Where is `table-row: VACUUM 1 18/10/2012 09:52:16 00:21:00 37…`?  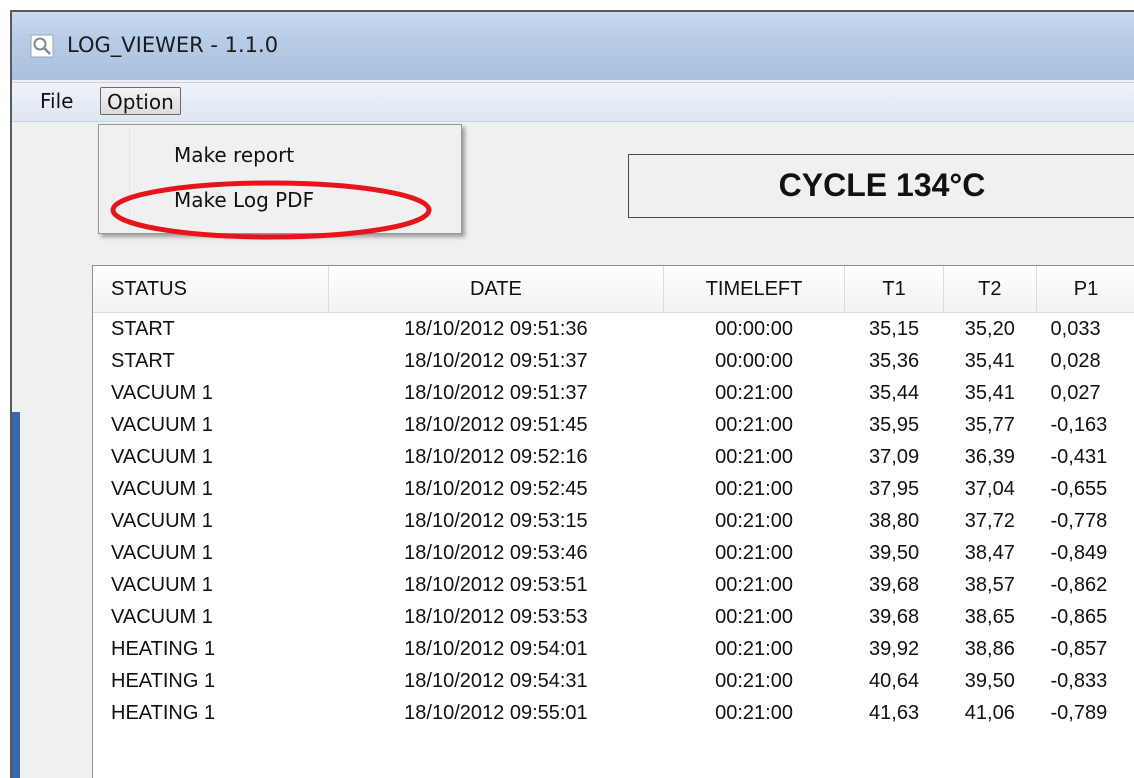 table-row: VACUUM 1 18/10/2012 09:52:16 00:21:00 37… is located at coordinates (613, 457).